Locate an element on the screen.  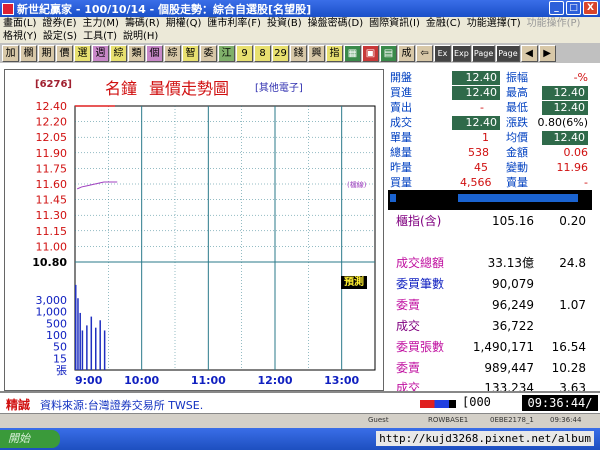
status-line: 精誠 資料來源:台灣證券交易所 TWSE. [000 09:36:44/ is located at coordinates (300, 402).